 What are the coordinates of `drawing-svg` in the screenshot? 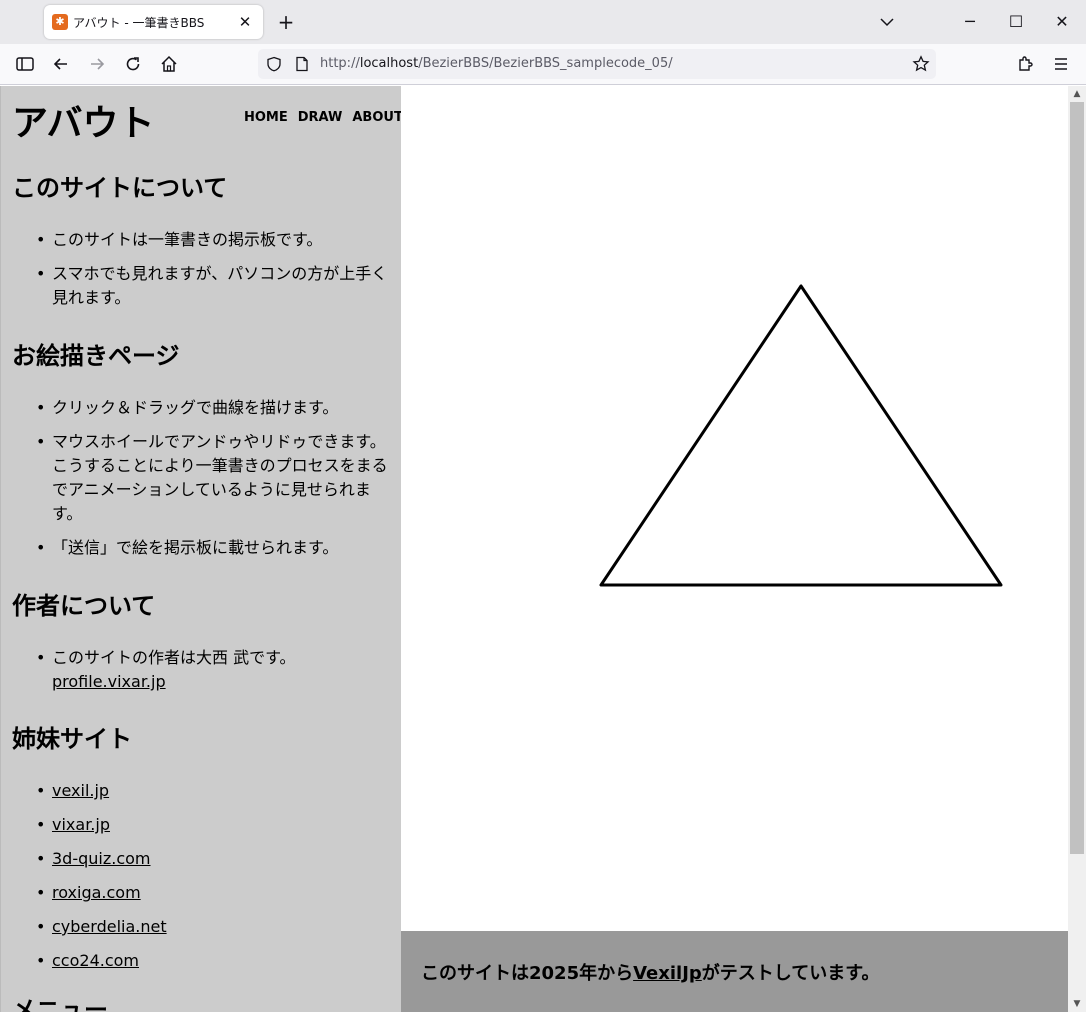 It's located at (801, 435).